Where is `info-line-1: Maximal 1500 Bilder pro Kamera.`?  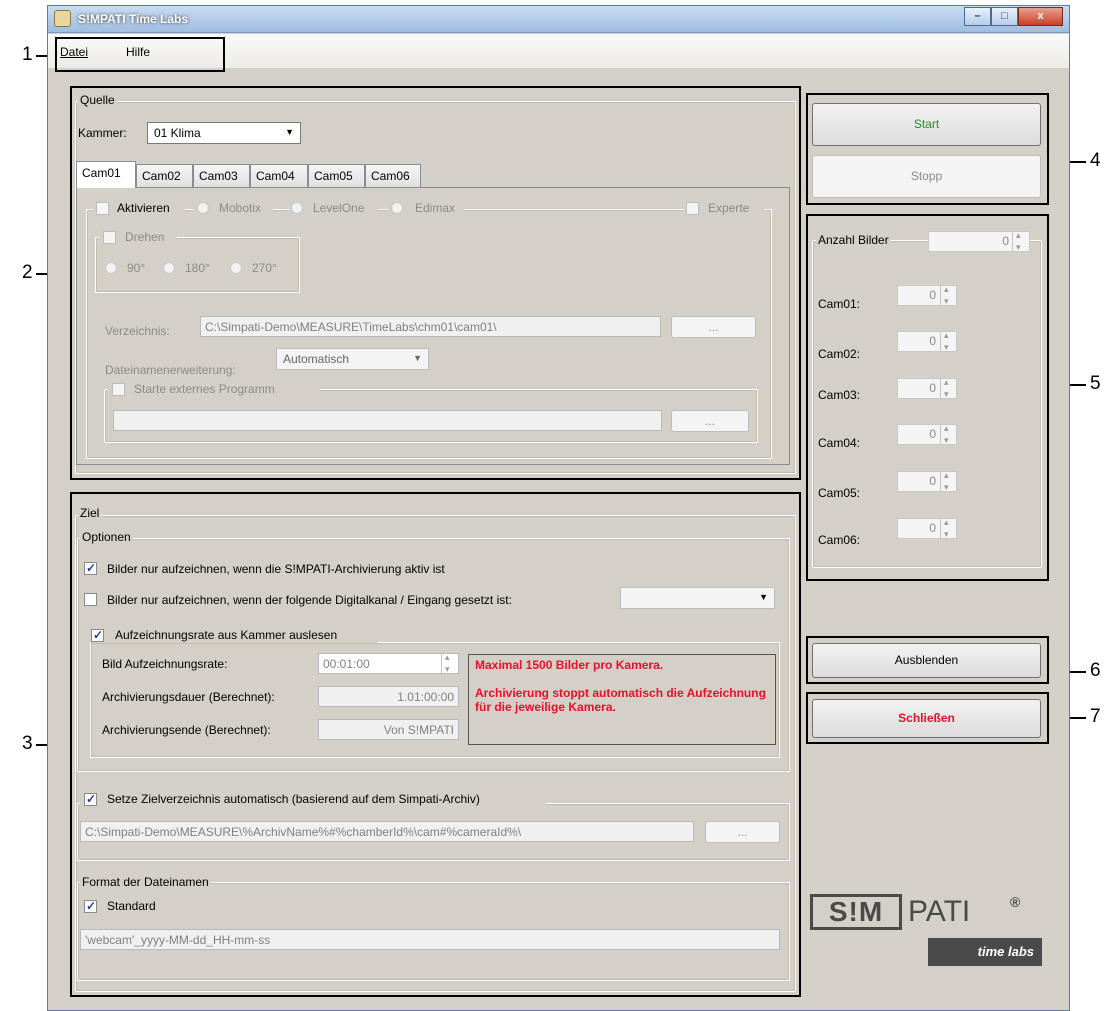 info-line-1: Maximal 1500 Bilder pro Kamera. is located at coordinates (569, 665).